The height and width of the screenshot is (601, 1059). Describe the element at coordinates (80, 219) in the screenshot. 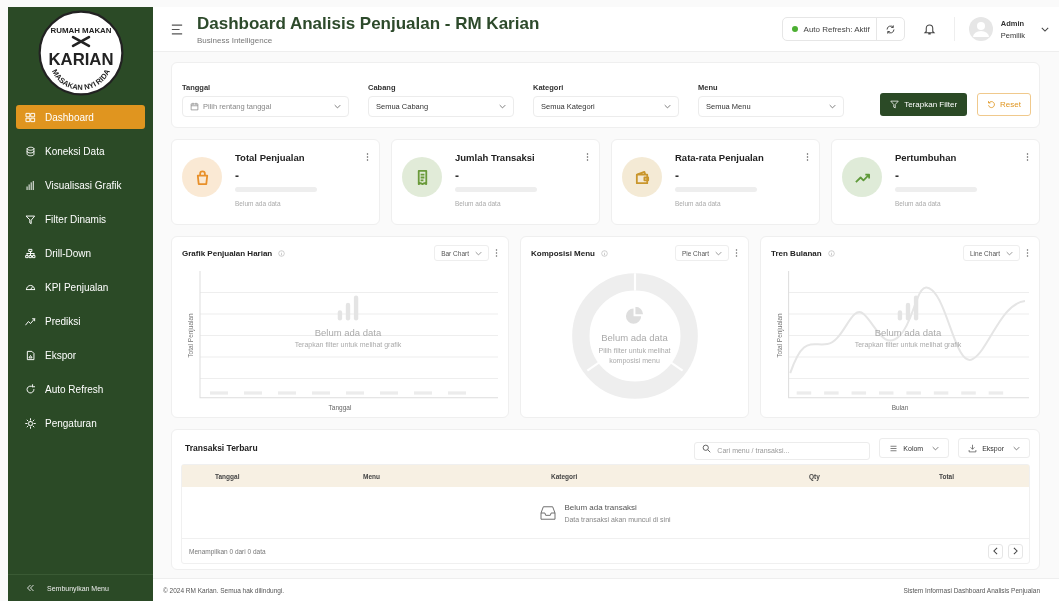

I see `nav-item: Filter Dinamis` at that location.